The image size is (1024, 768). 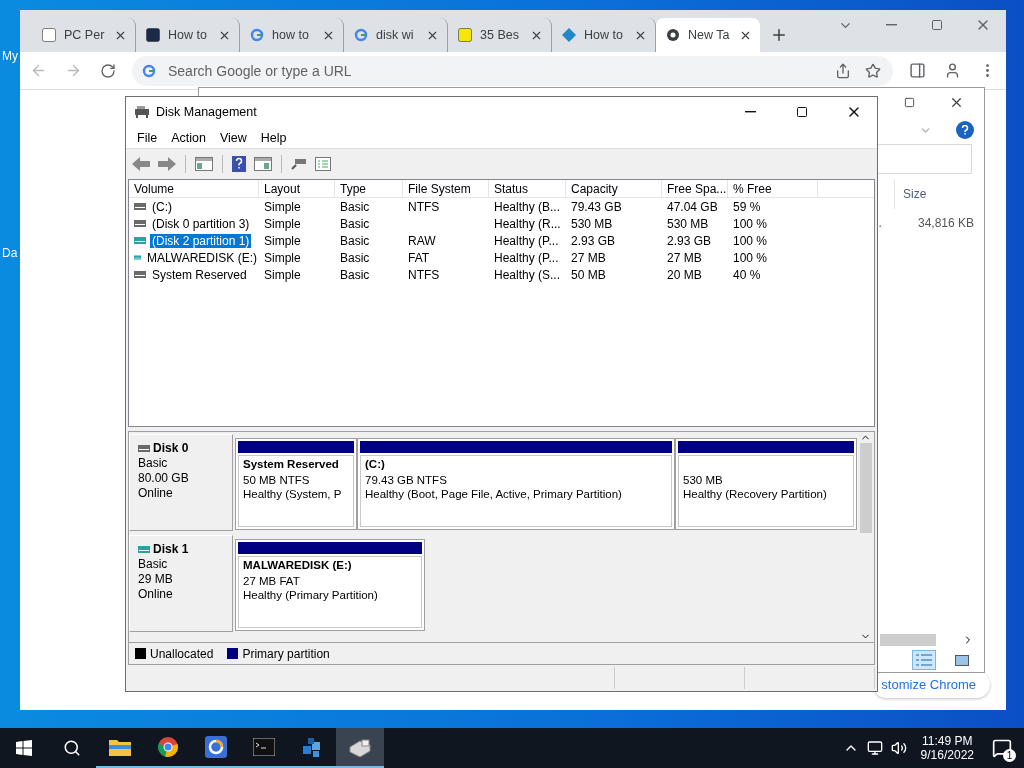 I want to click on desktop-icon-label: My, so click(x=10, y=56).